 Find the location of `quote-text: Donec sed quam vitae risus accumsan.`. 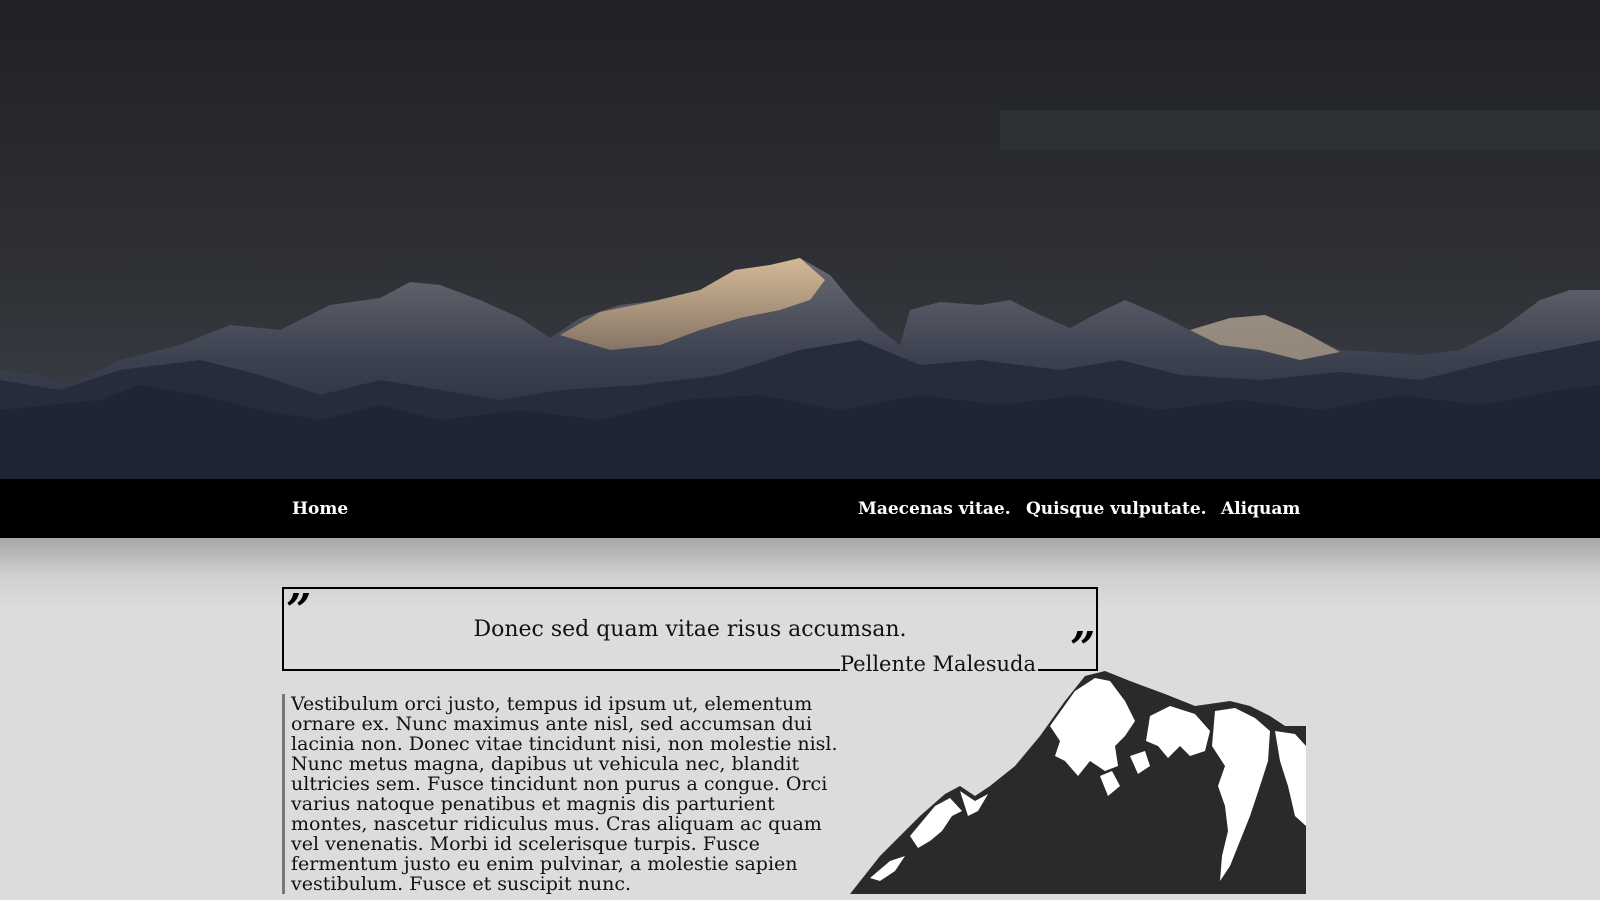

quote-text: Donec sed quam vitae risus accumsan. is located at coordinates (690, 629).